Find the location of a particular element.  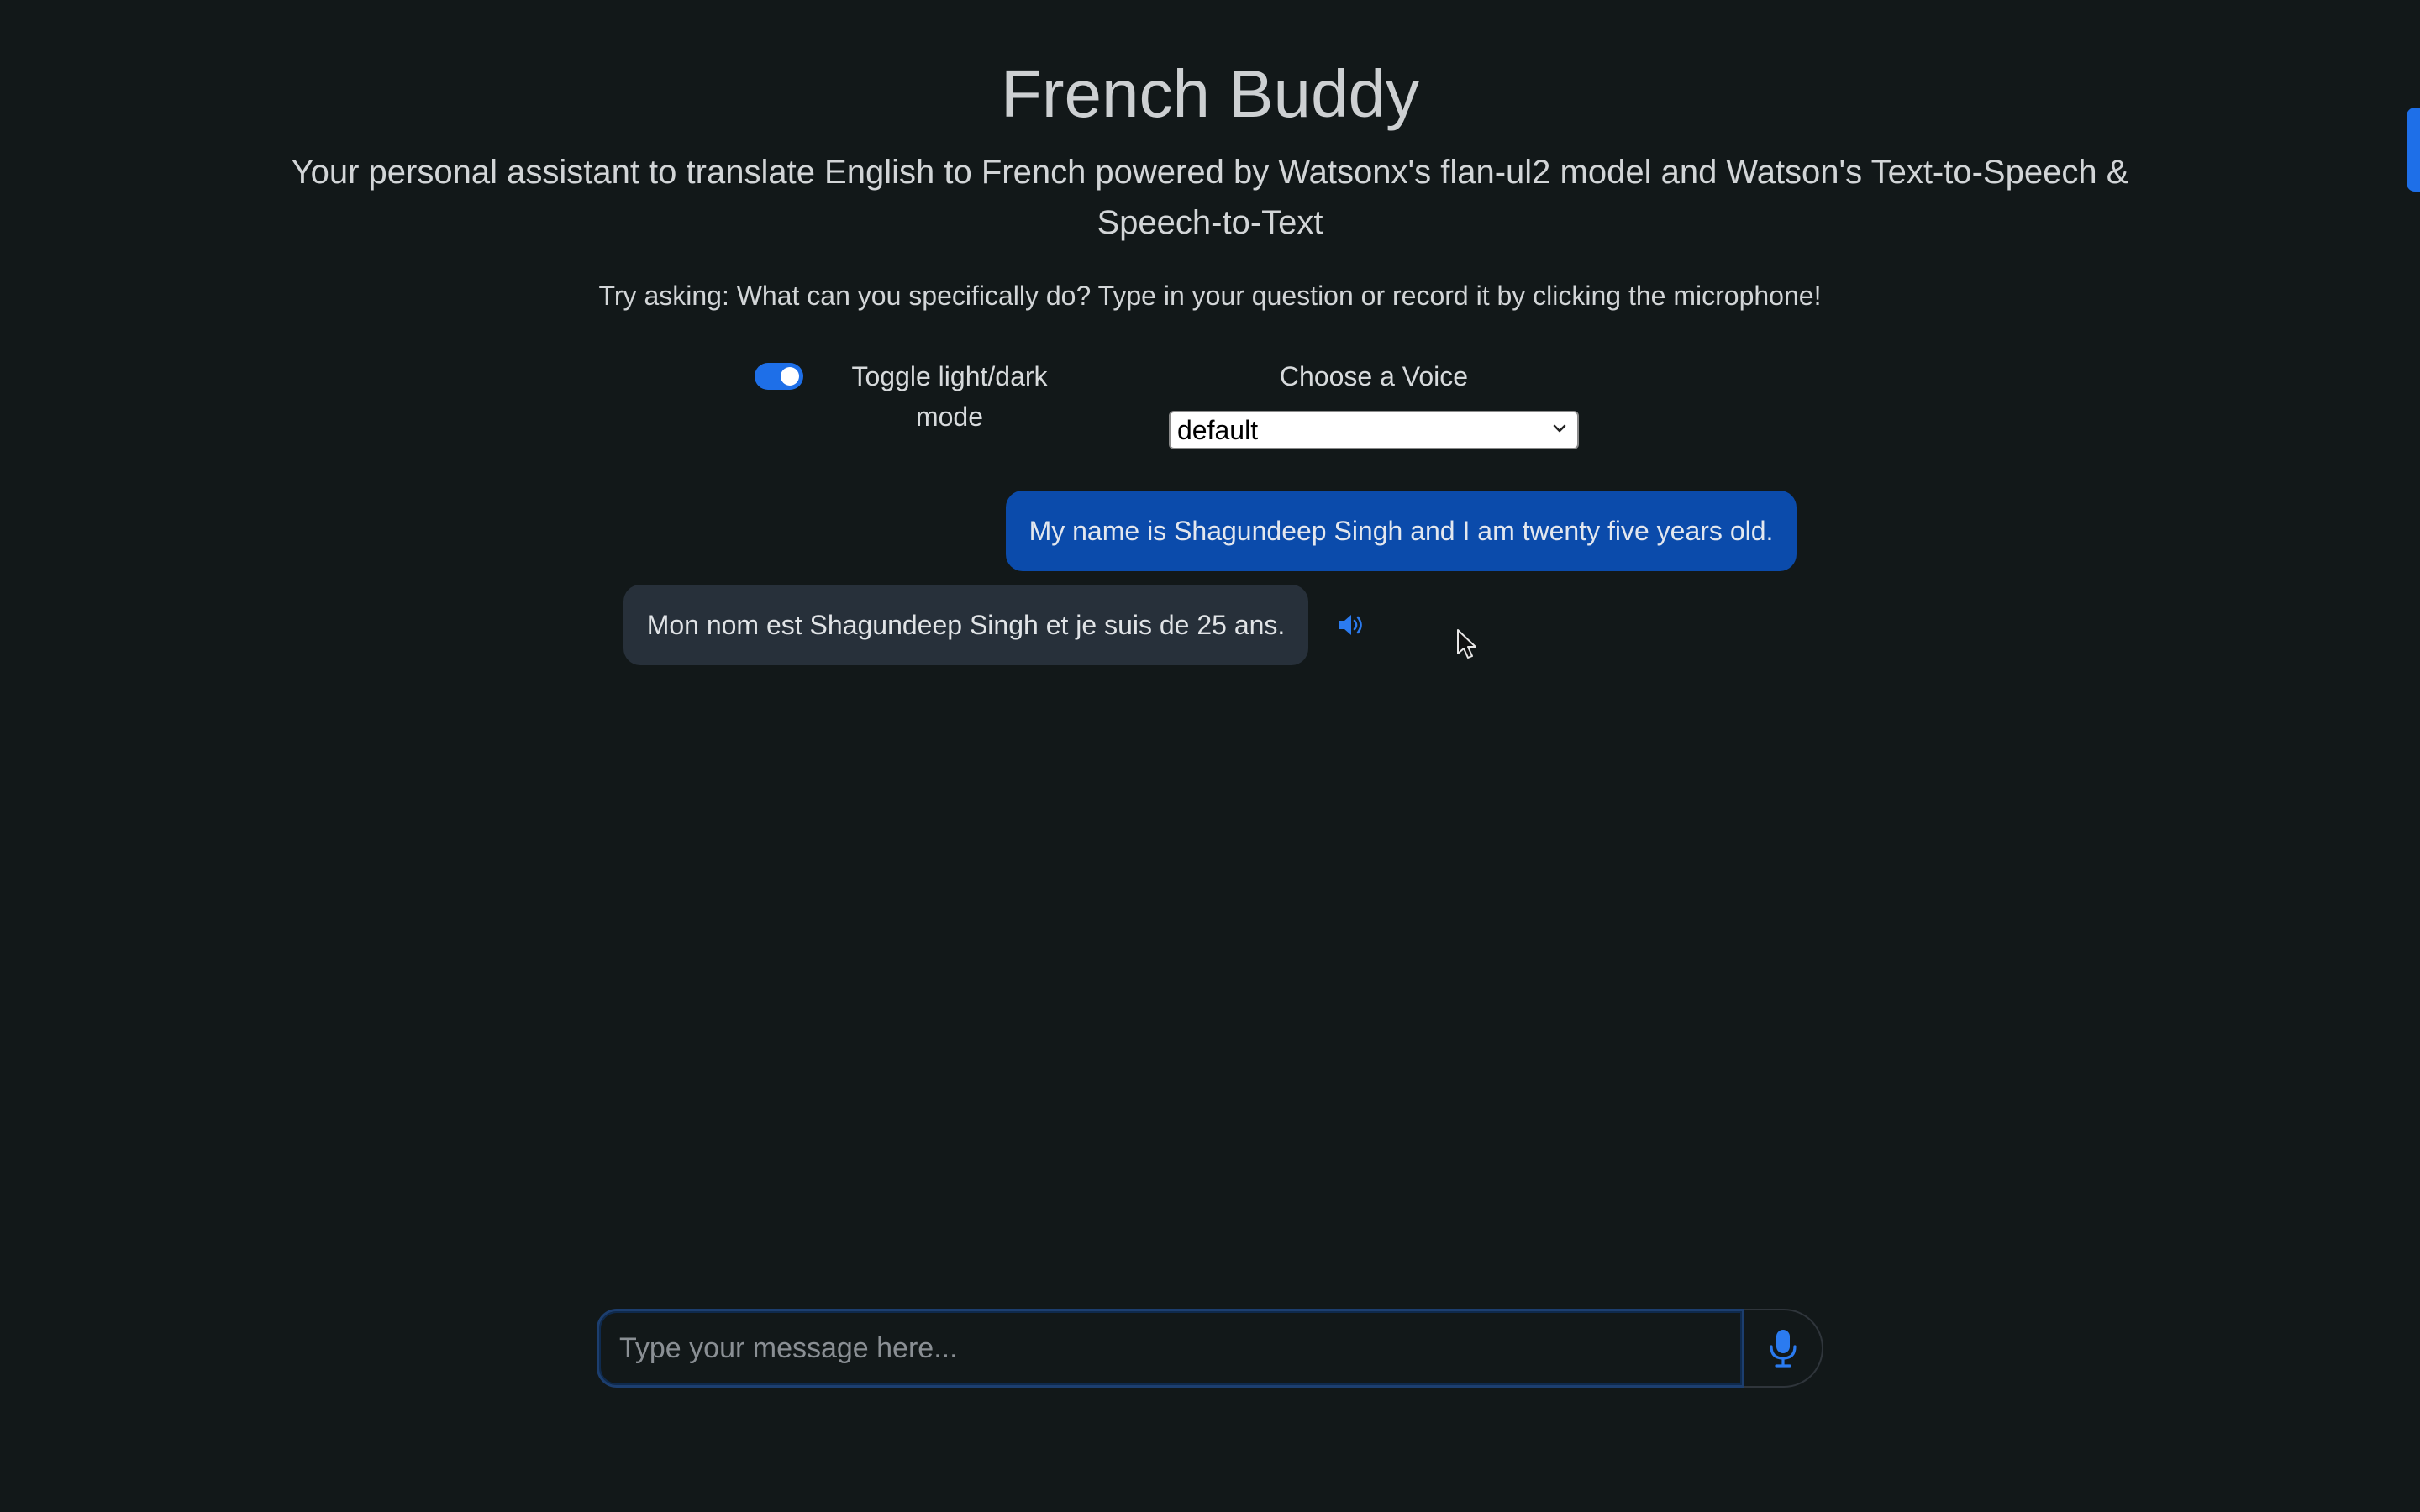

voice-label: Choose a Voice is located at coordinates (1374, 376).